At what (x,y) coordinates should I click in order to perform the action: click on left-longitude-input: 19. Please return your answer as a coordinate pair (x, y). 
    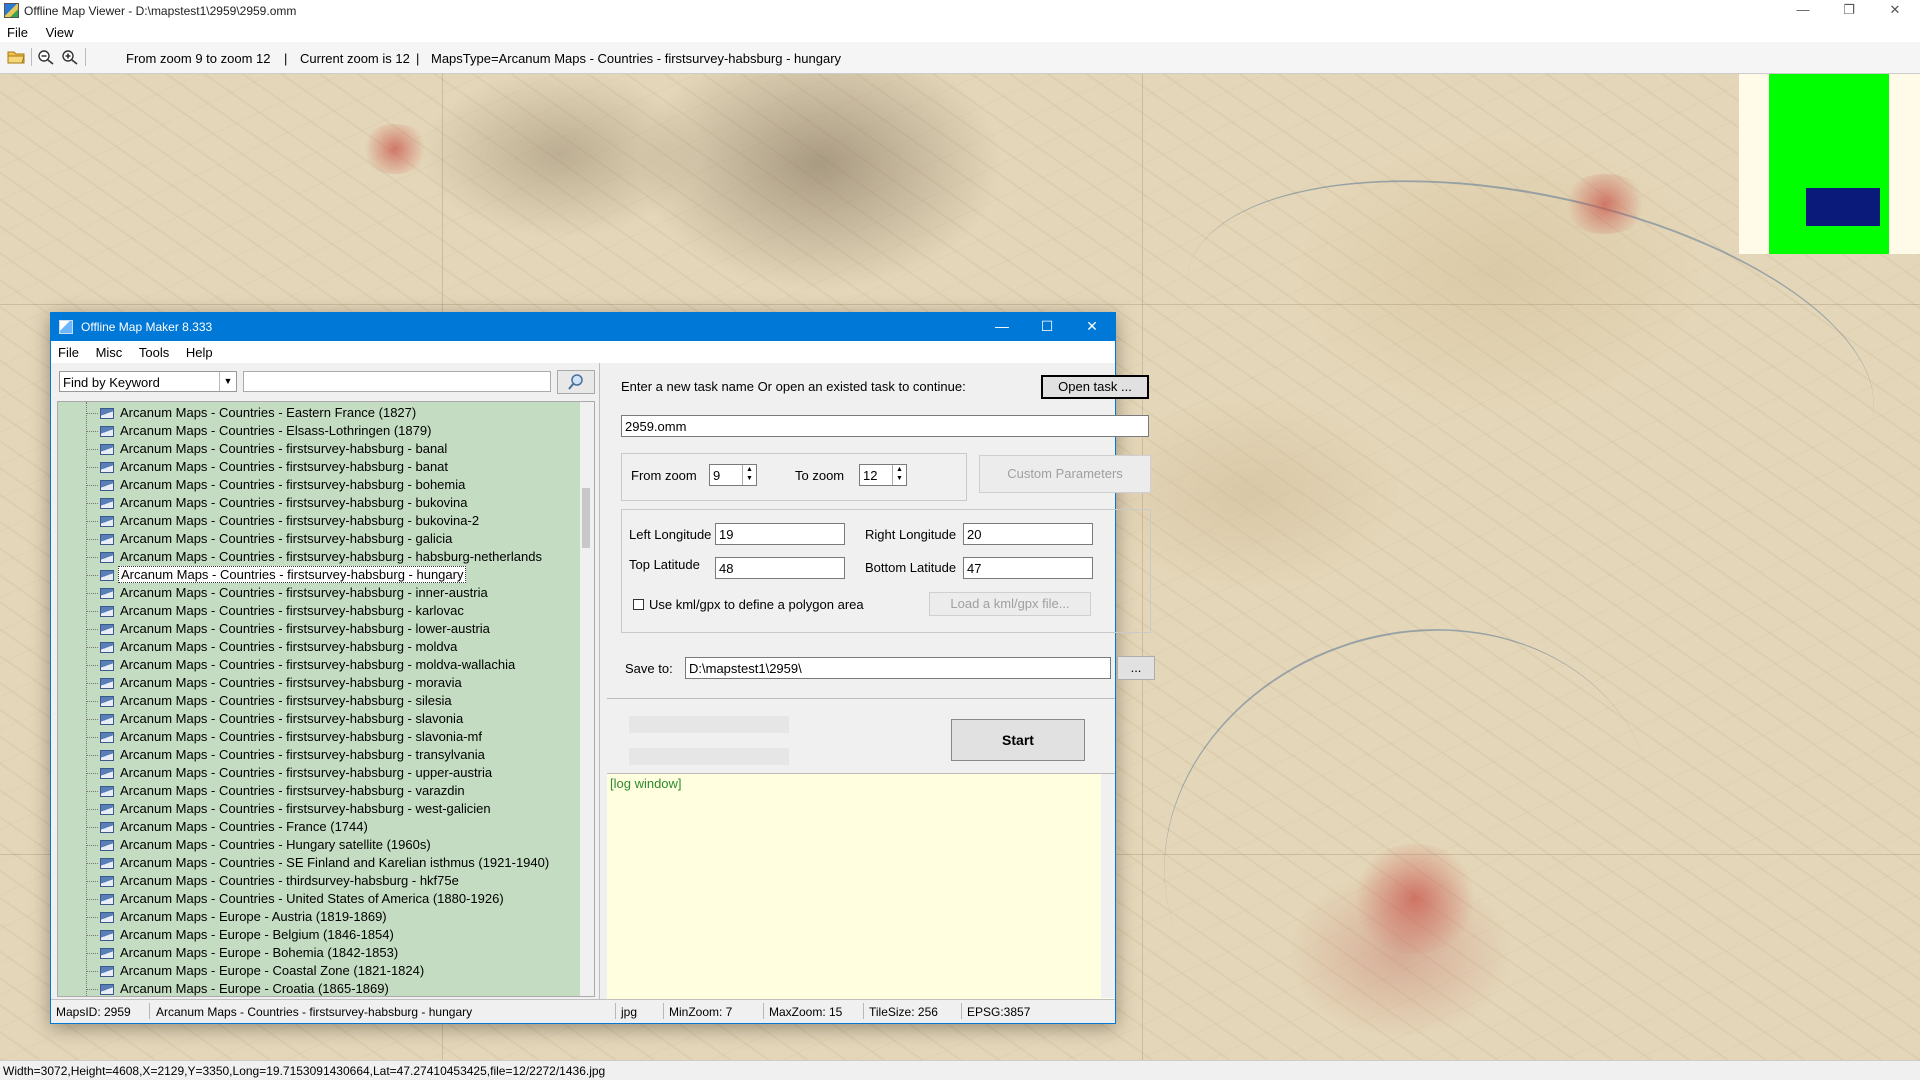
    Looking at the image, I should click on (780, 534).